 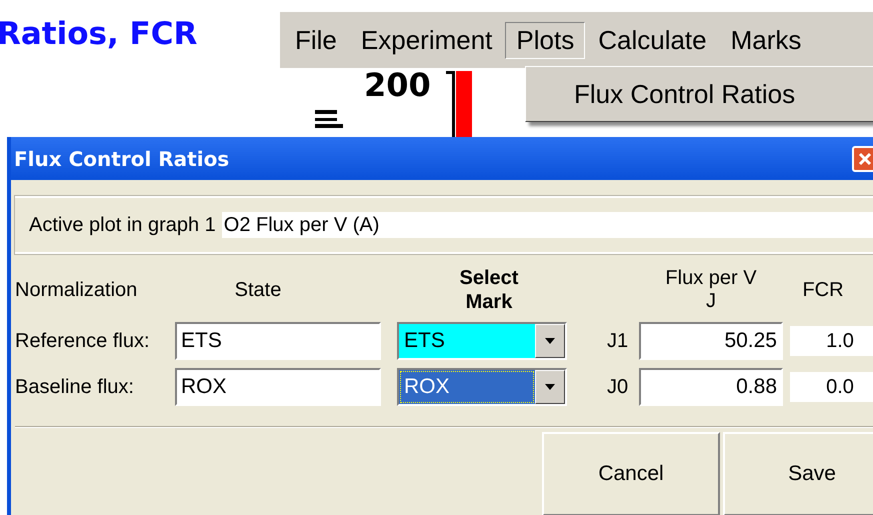 What do you see at coordinates (798, 473) in the screenshot?
I see `dialog-button: Save` at bounding box center [798, 473].